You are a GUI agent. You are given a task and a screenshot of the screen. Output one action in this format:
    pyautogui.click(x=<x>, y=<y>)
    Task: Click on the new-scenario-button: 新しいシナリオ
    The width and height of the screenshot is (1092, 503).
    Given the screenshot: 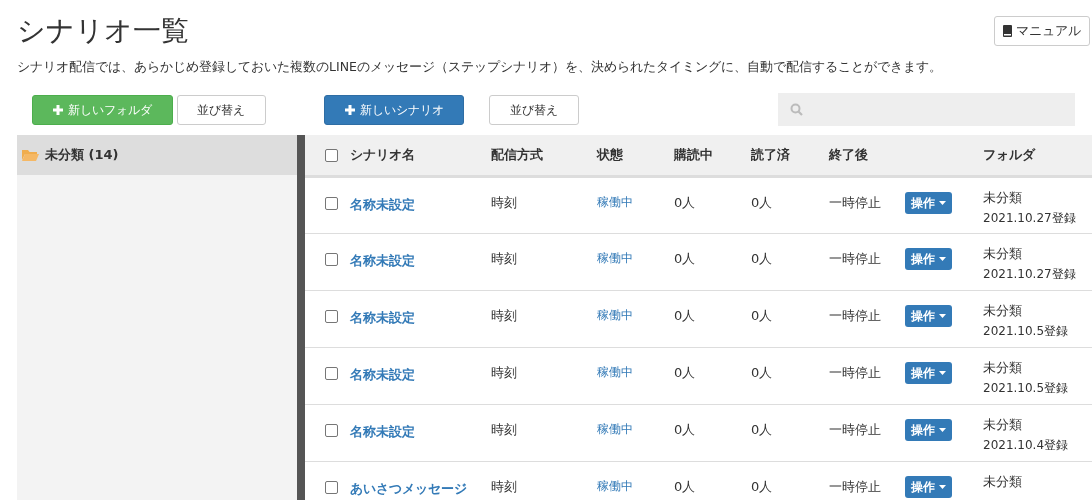 What is the action you would take?
    pyautogui.click(x=394, y=109)
    